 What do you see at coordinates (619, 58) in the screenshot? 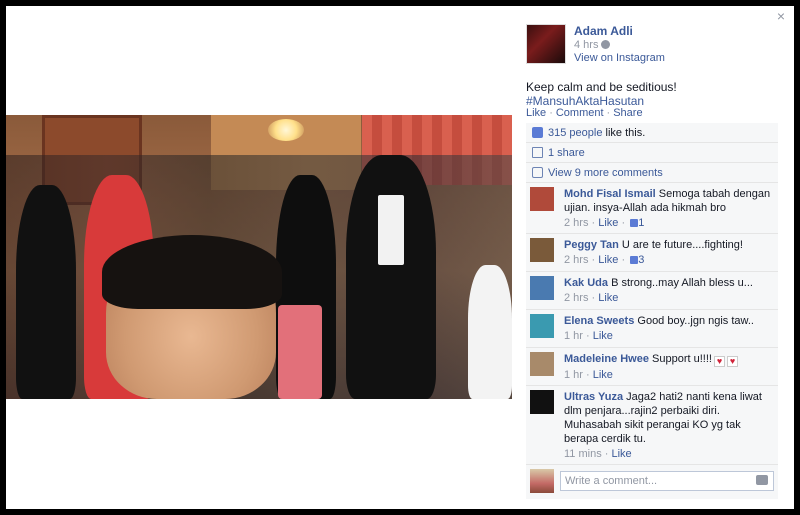
I see `view-on-instagram-link: View on Instagram` at bounding box center [619, 58].